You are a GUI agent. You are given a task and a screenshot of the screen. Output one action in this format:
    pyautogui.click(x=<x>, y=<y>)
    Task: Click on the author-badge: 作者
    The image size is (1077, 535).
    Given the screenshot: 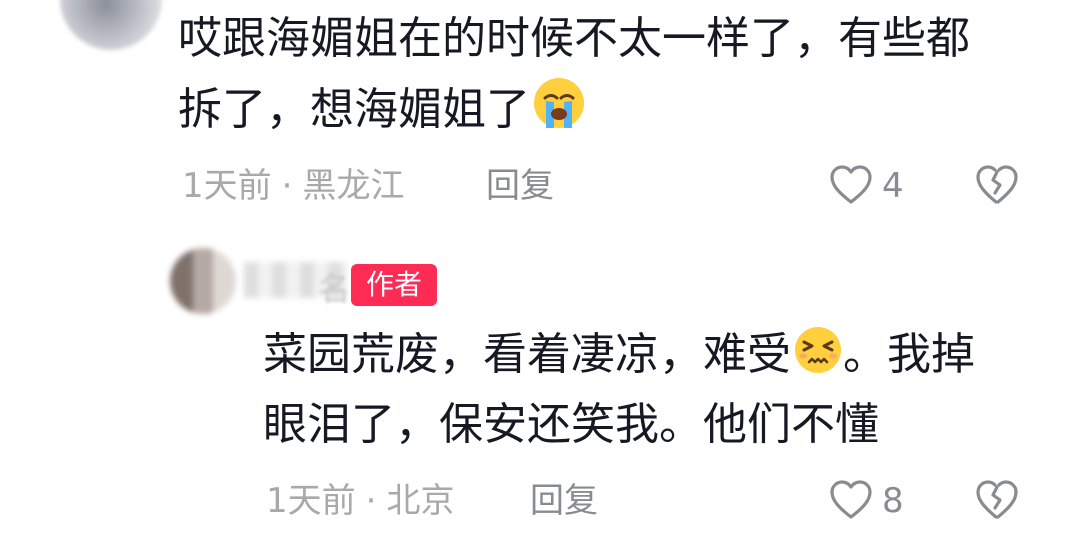 What is the action you would take?
    pyautogui.click(x=394, y=285)
    